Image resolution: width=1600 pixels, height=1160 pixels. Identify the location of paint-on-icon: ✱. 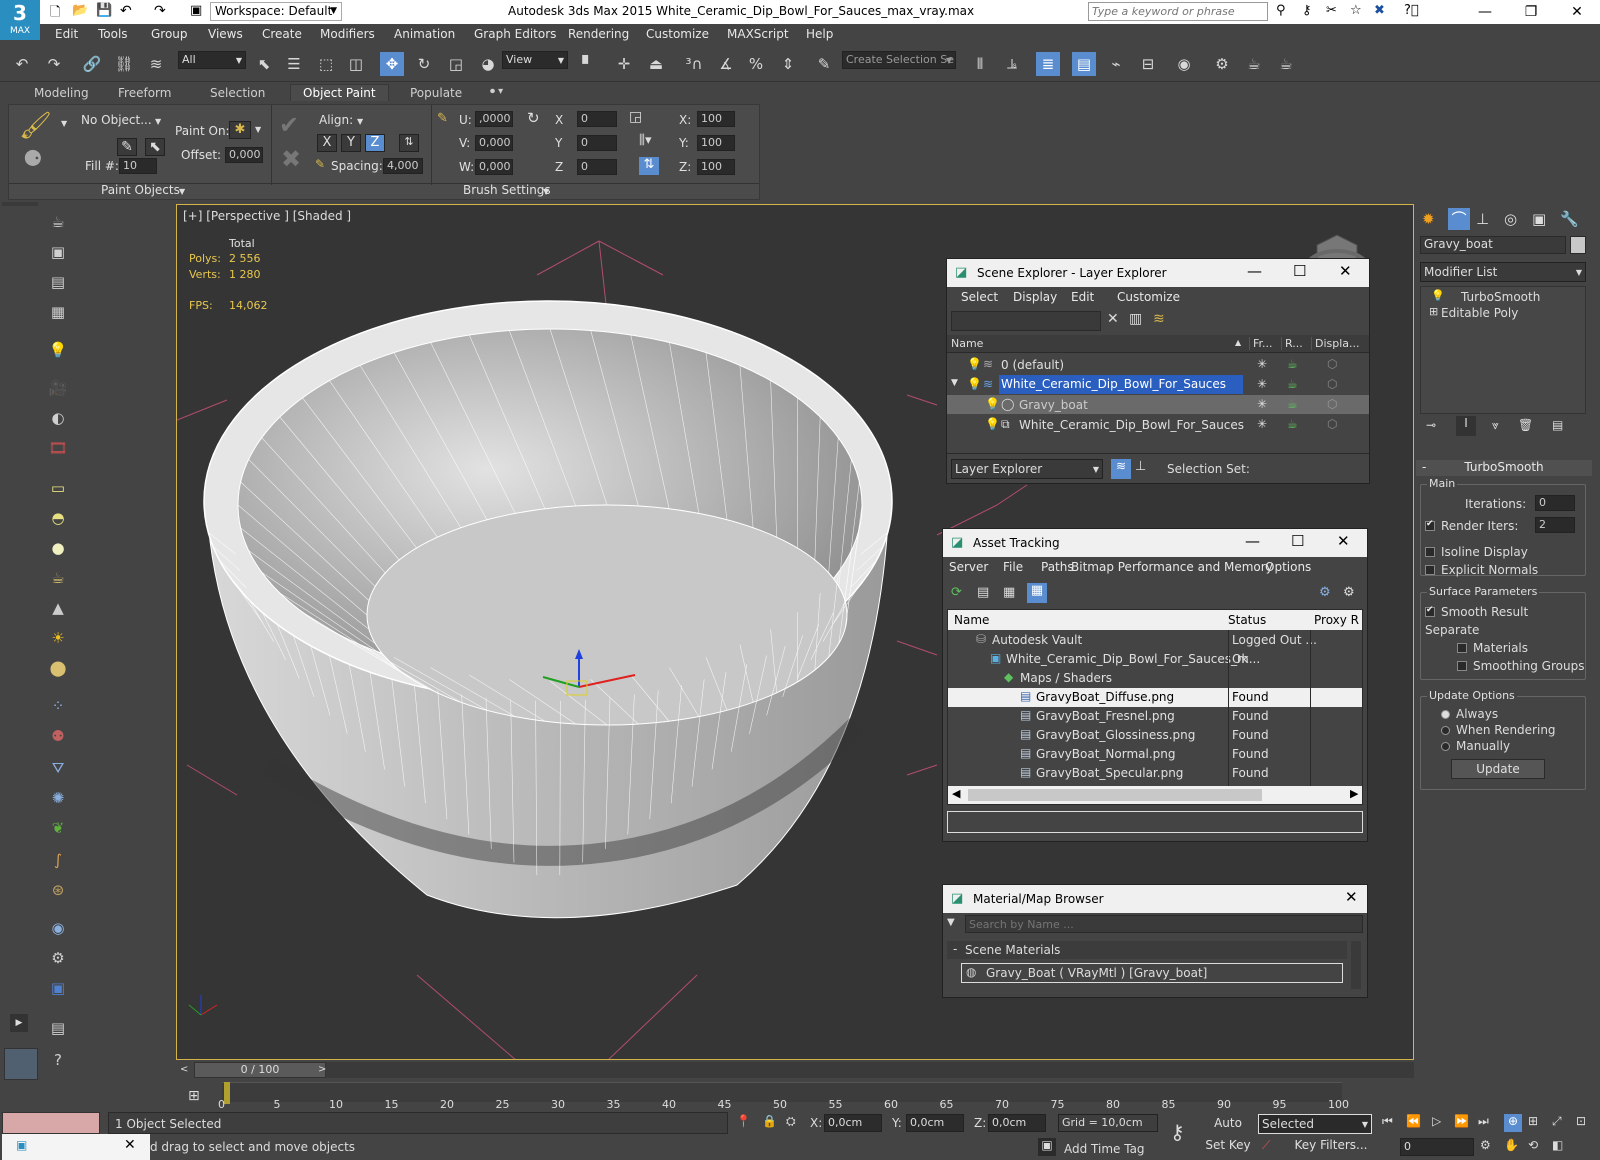
(240, 130).